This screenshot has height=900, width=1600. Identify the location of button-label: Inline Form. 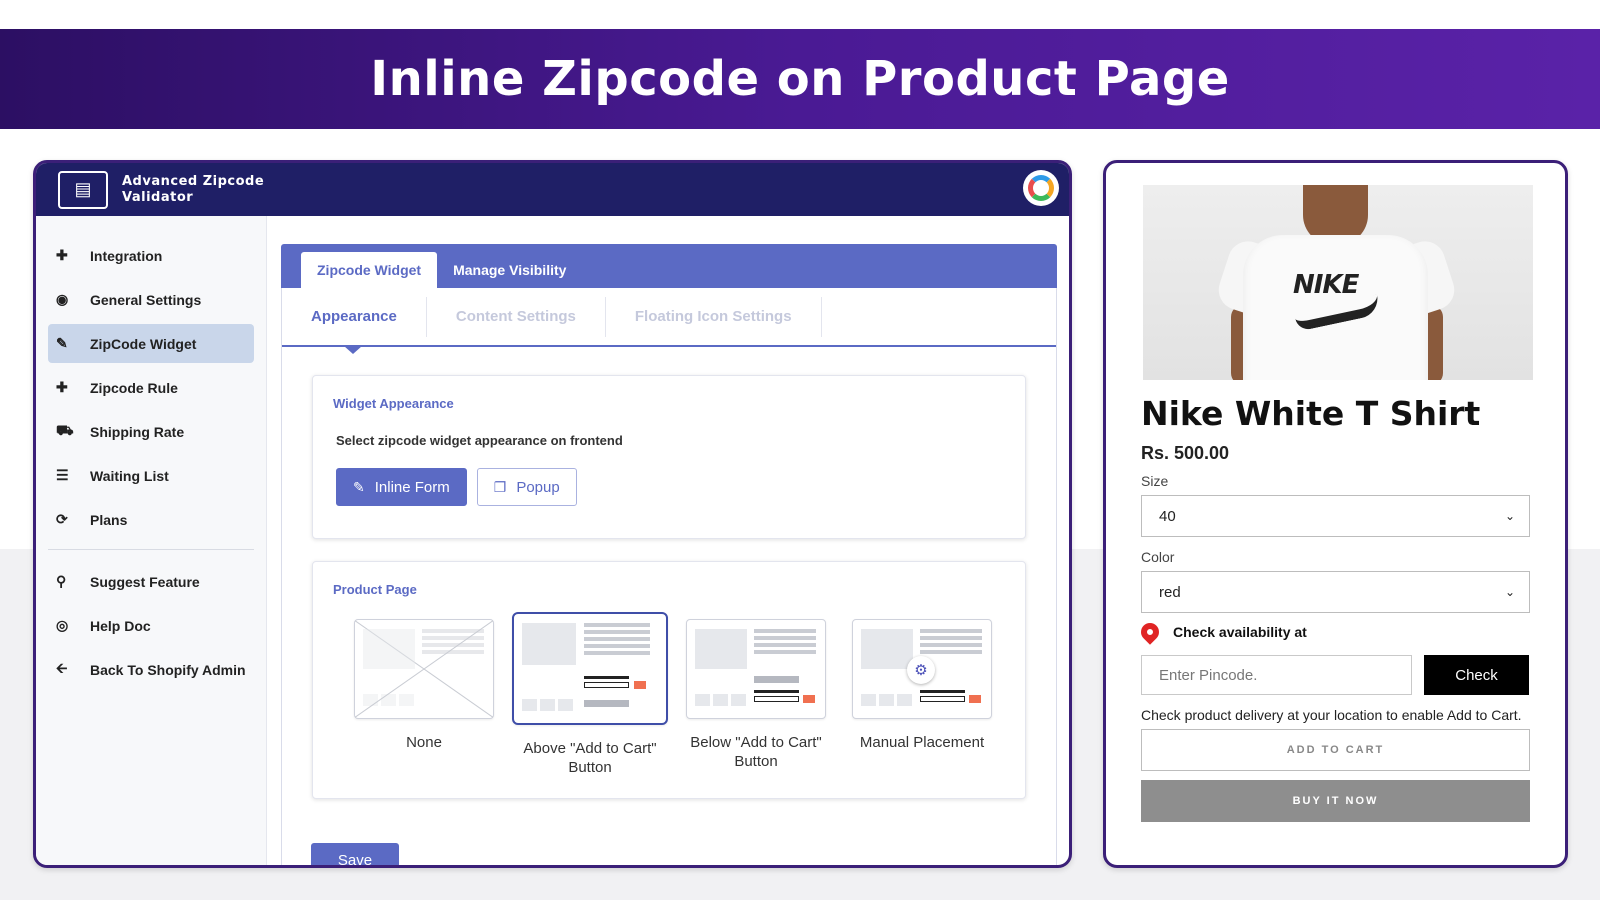
(412, 487).